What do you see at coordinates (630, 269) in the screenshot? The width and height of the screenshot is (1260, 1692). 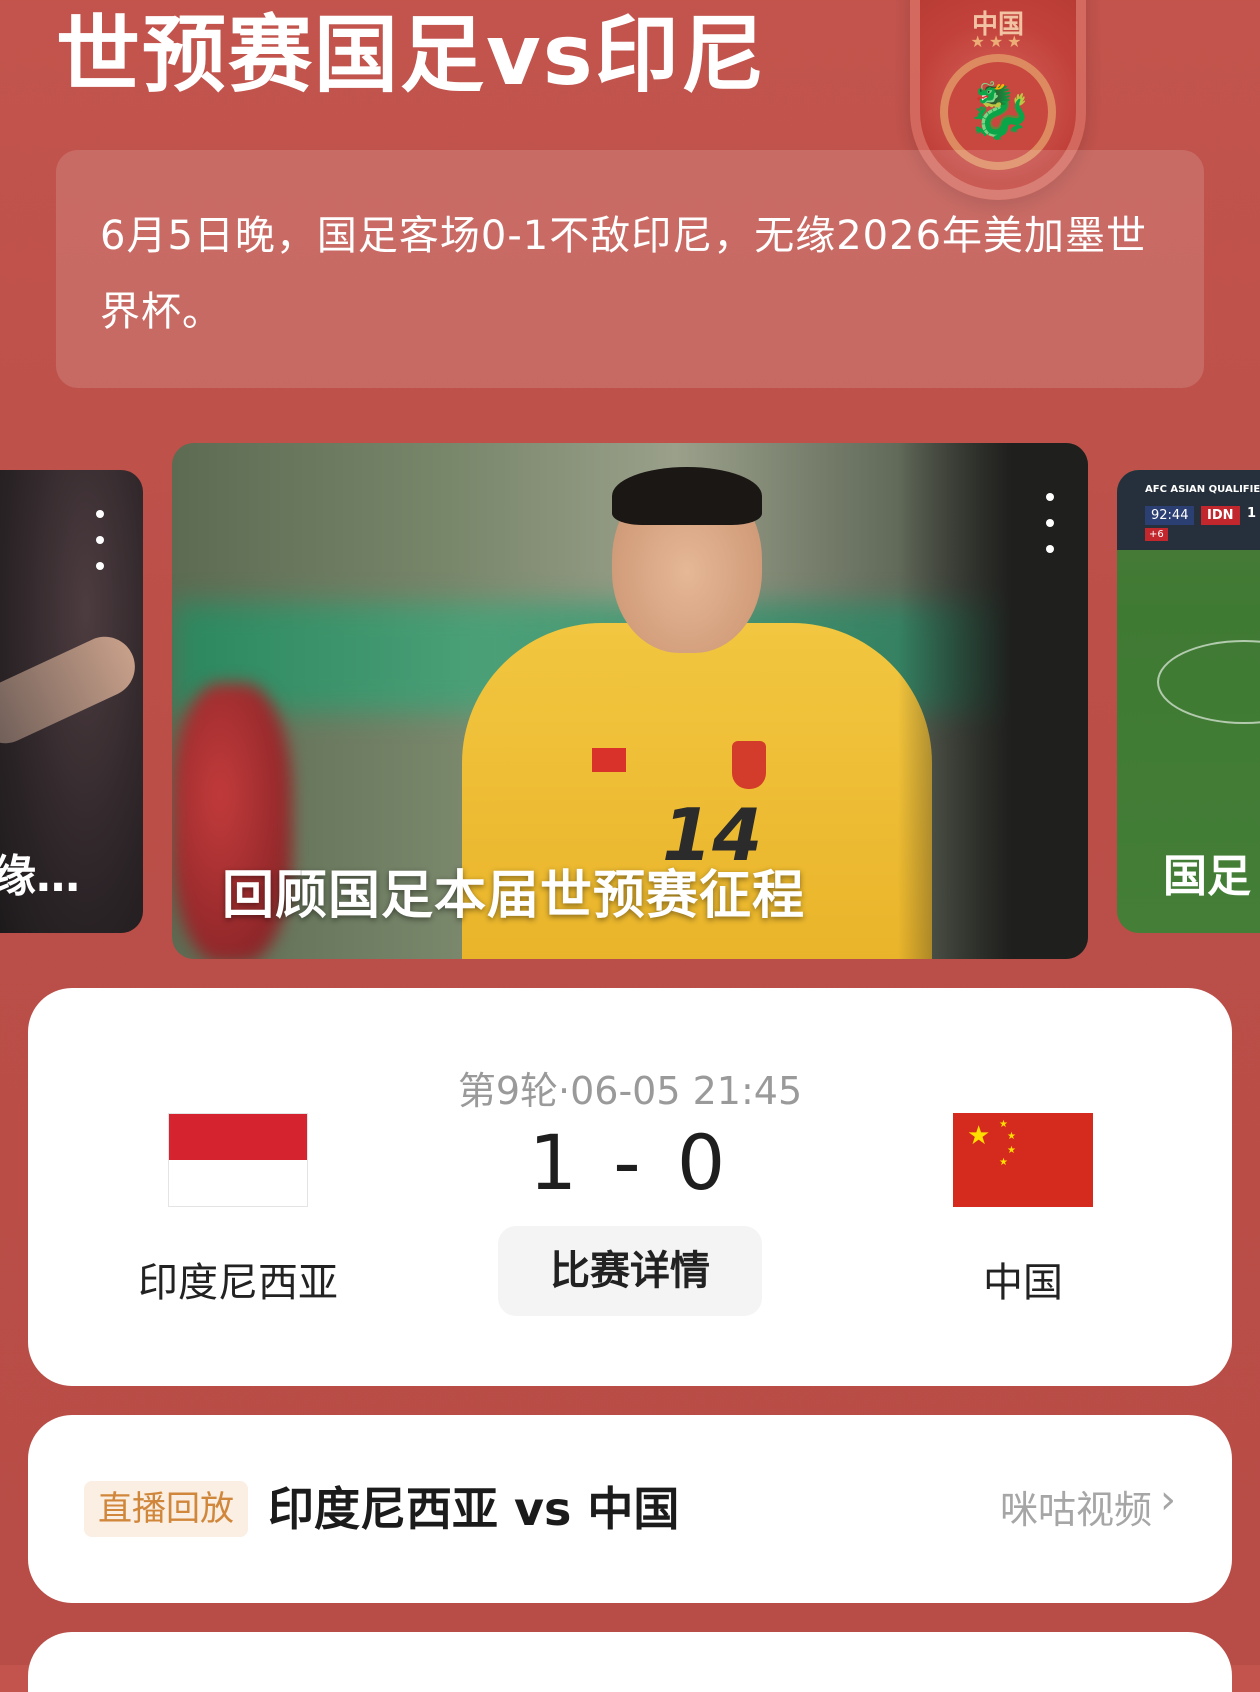 I see `match-summary: 6月5日晚，国足客场0-1不敌印尼，无缘2026年美加墨世界杯。` at bounding box center [630, 269].